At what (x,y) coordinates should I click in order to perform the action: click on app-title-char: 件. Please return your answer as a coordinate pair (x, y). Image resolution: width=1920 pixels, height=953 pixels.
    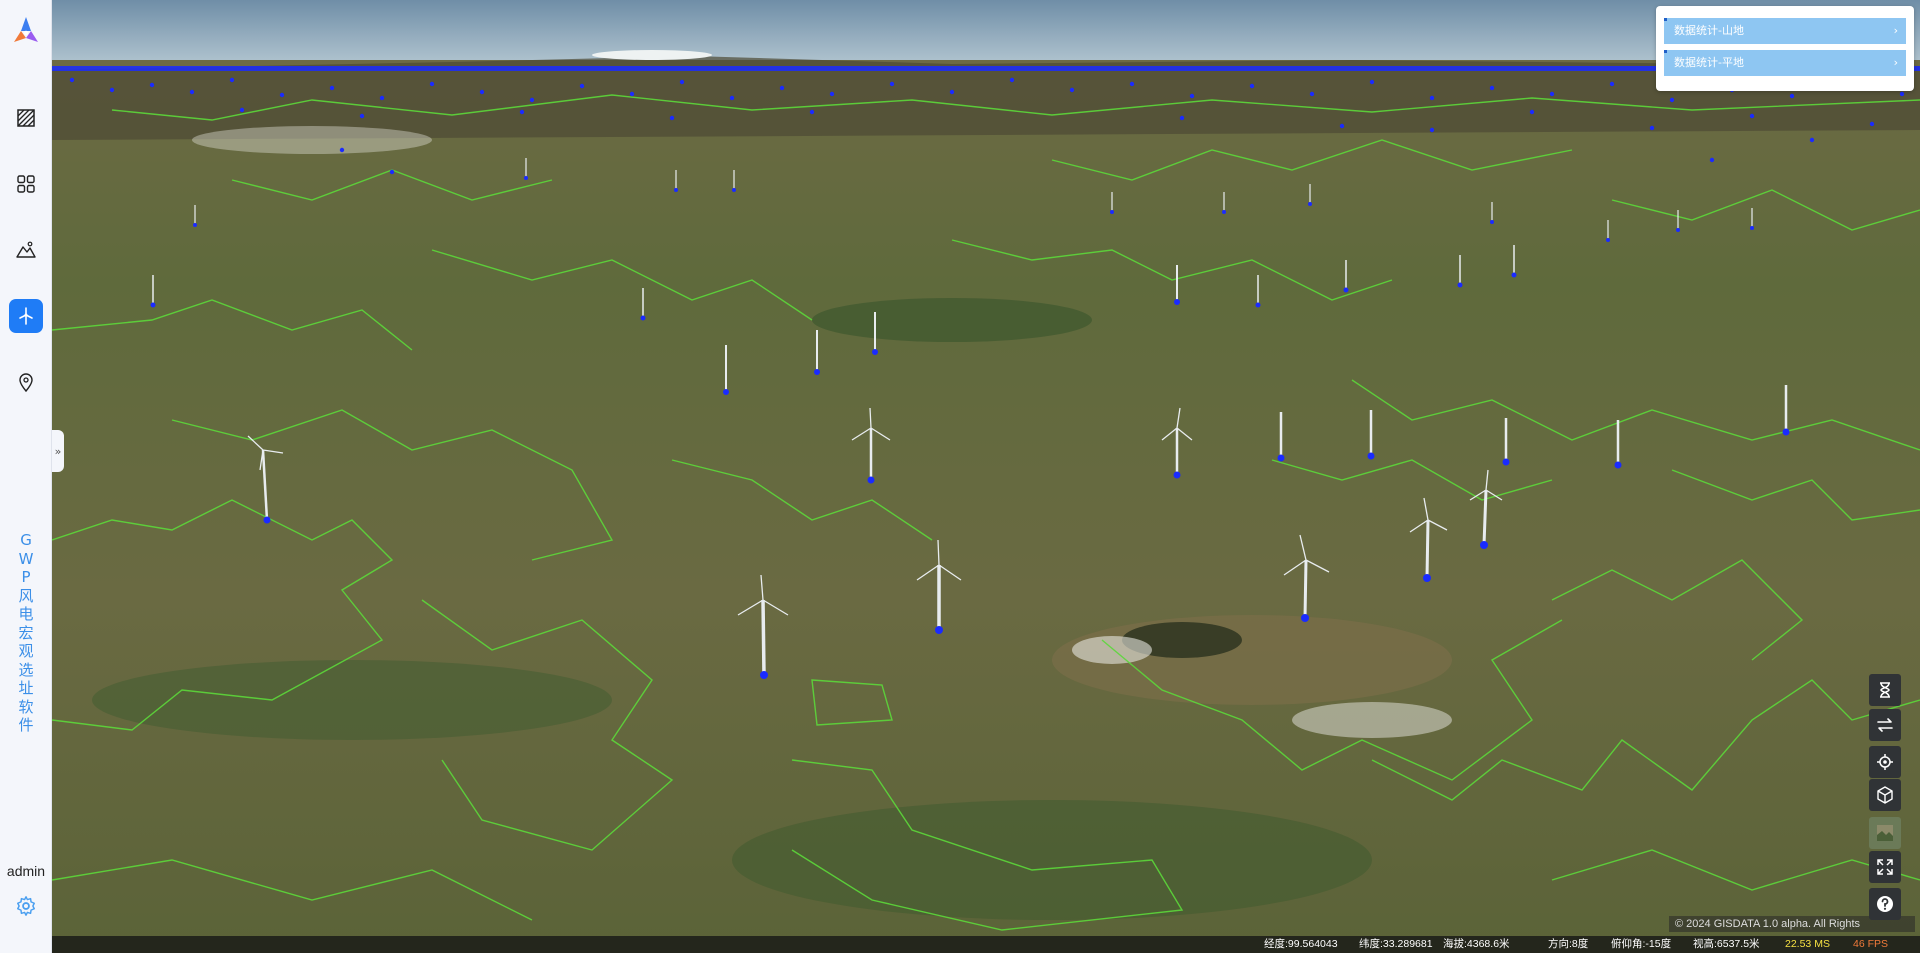
    Looking at the image, I should click on (26, 725).